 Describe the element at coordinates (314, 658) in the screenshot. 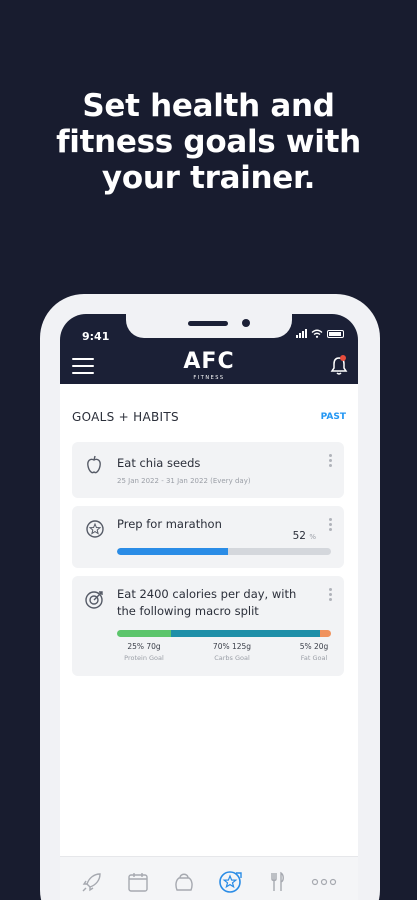

I see `macro-name: Fat Goal` at that location.